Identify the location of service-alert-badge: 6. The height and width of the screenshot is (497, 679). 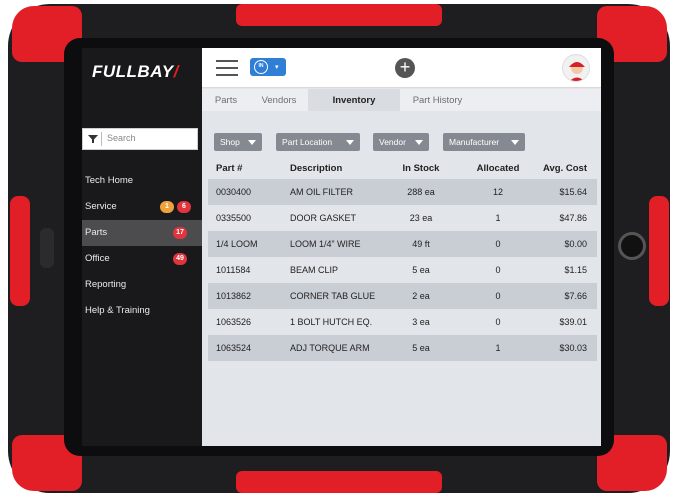
(184, 207).